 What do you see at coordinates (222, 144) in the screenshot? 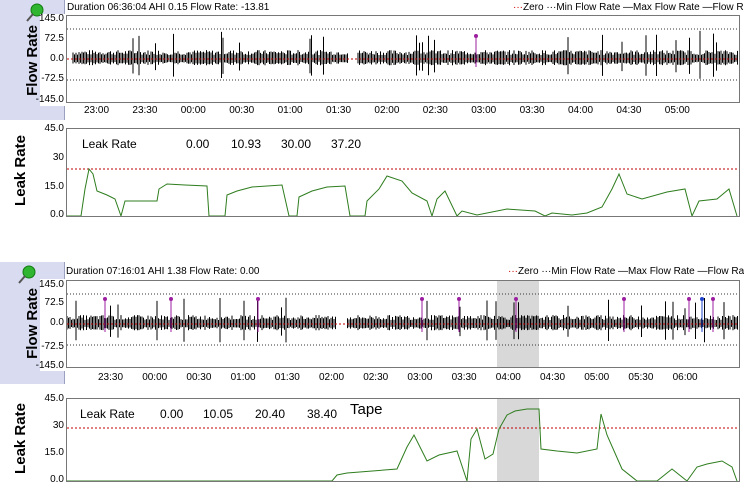
I see `session1-leak-table: Leak Rate 0.00 10.93 30.00 37.20` at bounding box center [222, 144].